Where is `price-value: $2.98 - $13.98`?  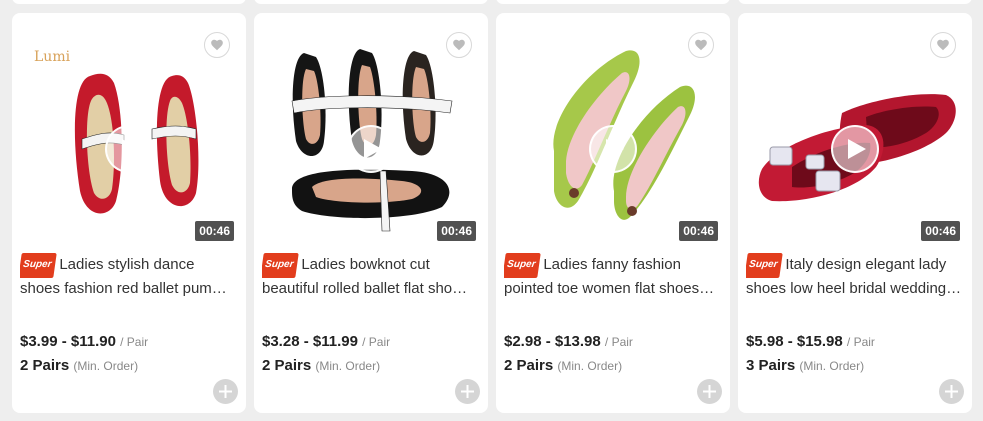 price-value: $2.98 - $13.98 is located at coordinates (552, 341).